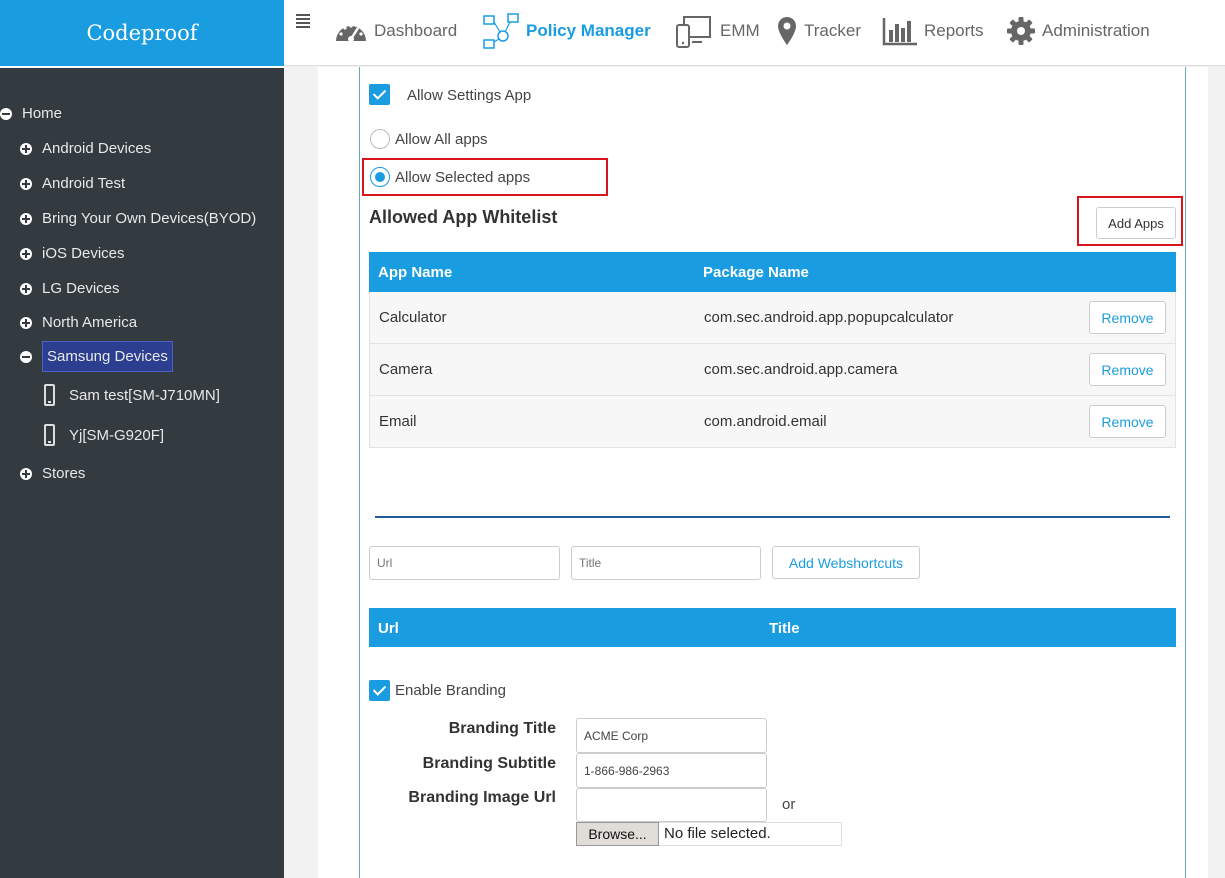  I want to click on tree-device-label: Yj[SM-G920F], so click(117, 435).